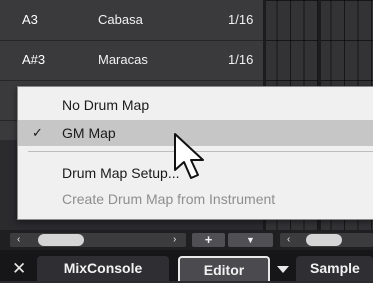 This screenshot has height=283, width=373. I want to click on scrollbar-strip: ‹ › + ▼ ‹, so click(186, 240).